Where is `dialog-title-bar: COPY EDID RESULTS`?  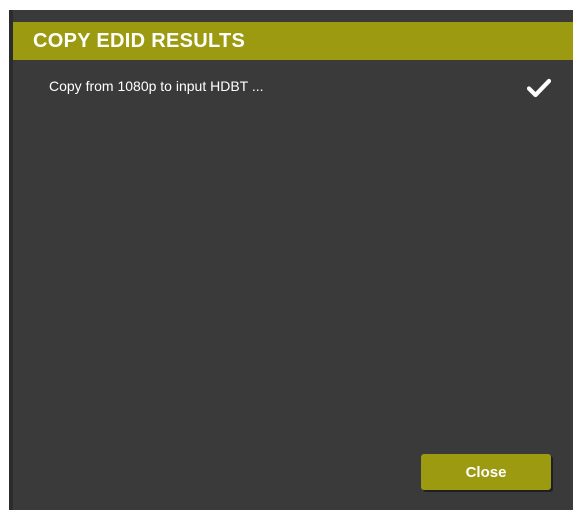 dialog-title-bar: COPY EDID RESULTS is located at coordinates (293, 41).